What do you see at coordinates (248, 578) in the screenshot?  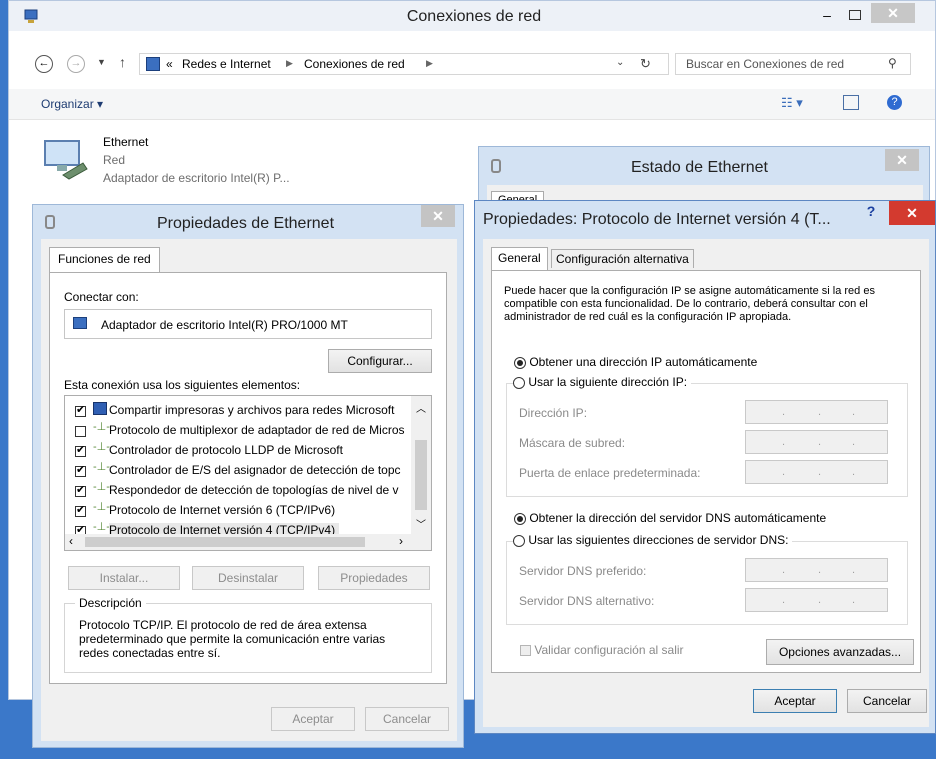 I see `uninstall-button: Desinstalar` at bounding box center [248, 578].